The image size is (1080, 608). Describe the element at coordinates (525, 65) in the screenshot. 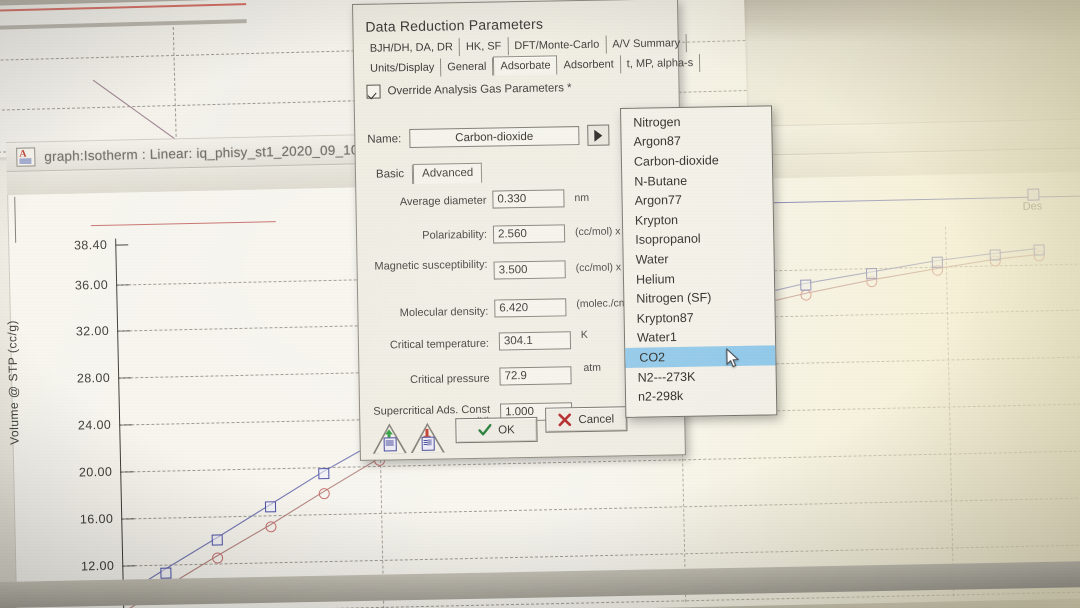

I see `tab-adsorbate: Adsorbate` at that location.